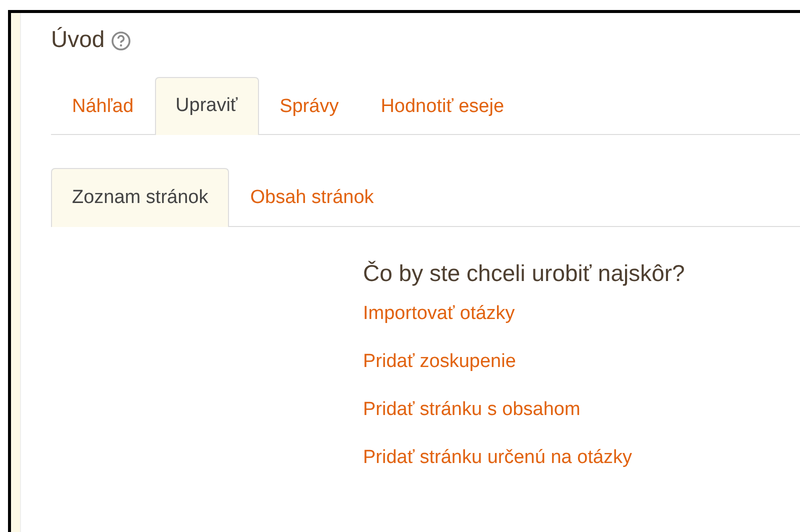 The height and width of the screenshot is (532, 800). What do you see at coordinates (312, 197) in the screenshot?
I see `tab: Obsah stránok` at bounding box center [312, 197].